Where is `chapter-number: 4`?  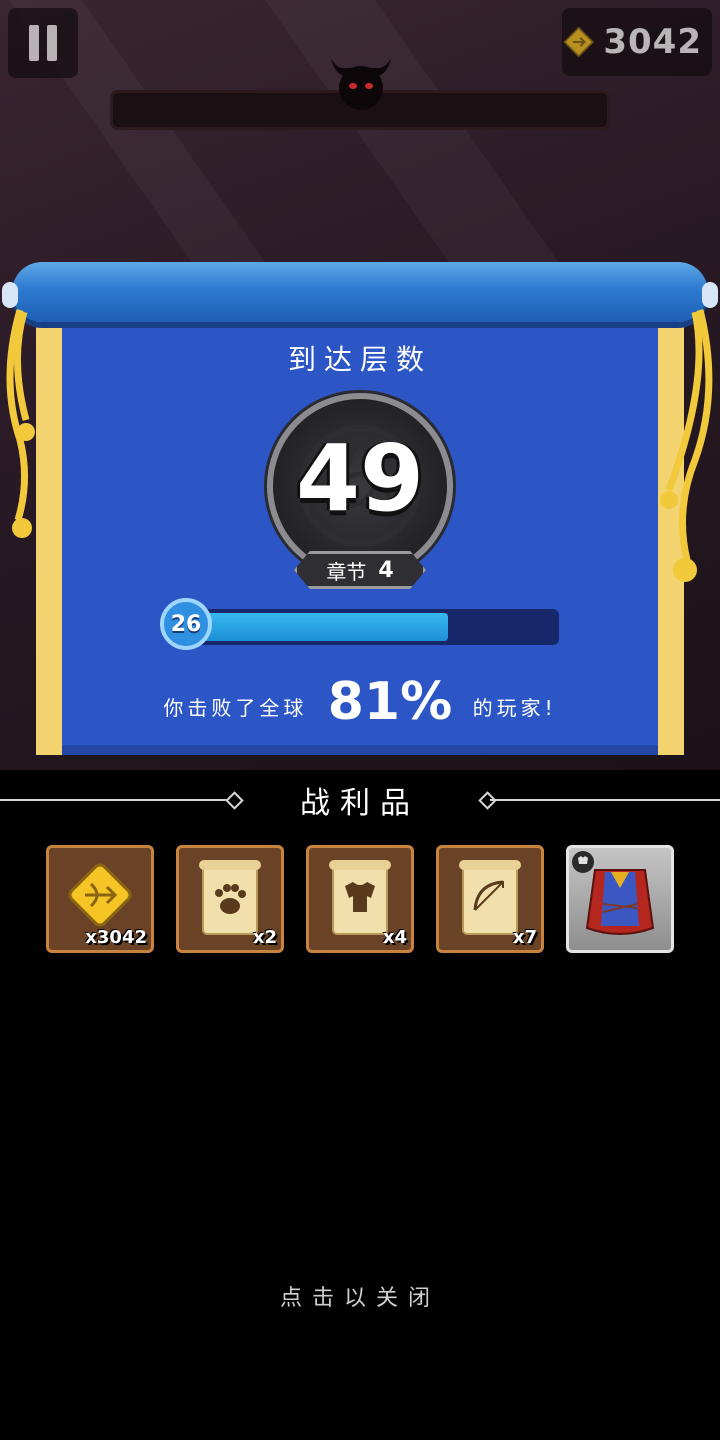
chapter-number: 4 is located at coordinates (386, 570).